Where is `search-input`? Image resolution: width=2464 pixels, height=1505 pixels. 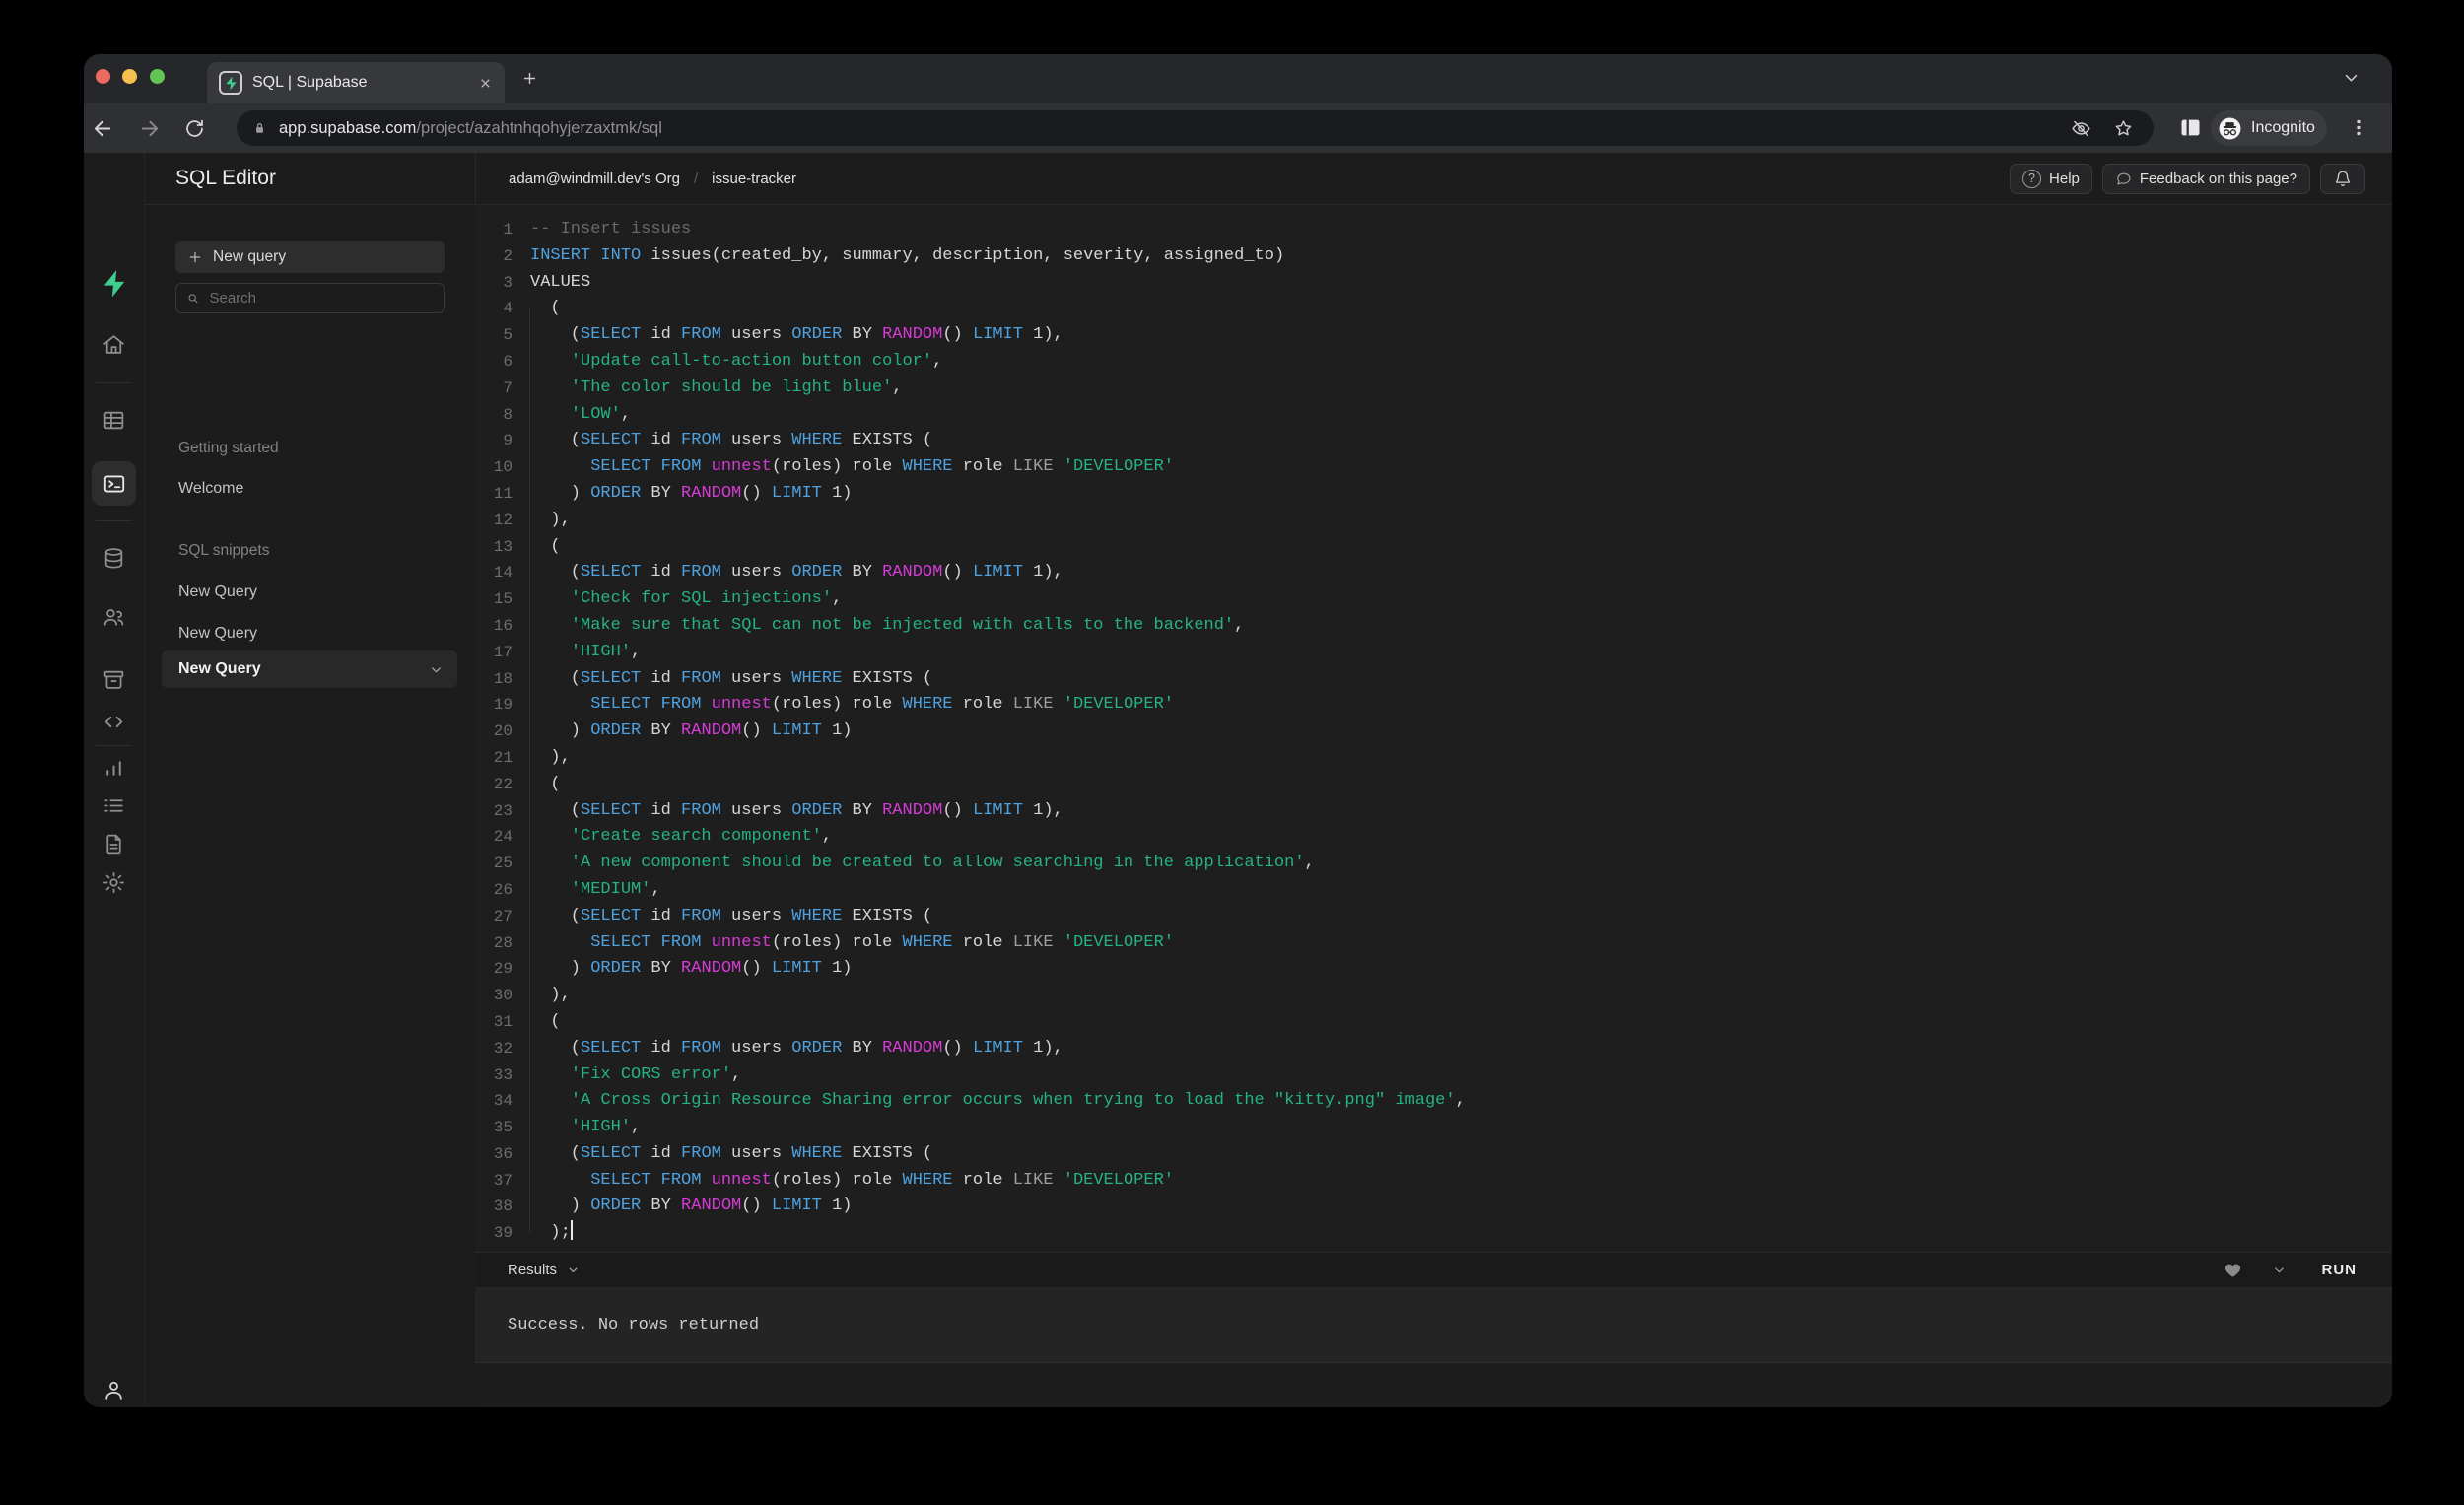 search-input is located at coordinates (320, 298).